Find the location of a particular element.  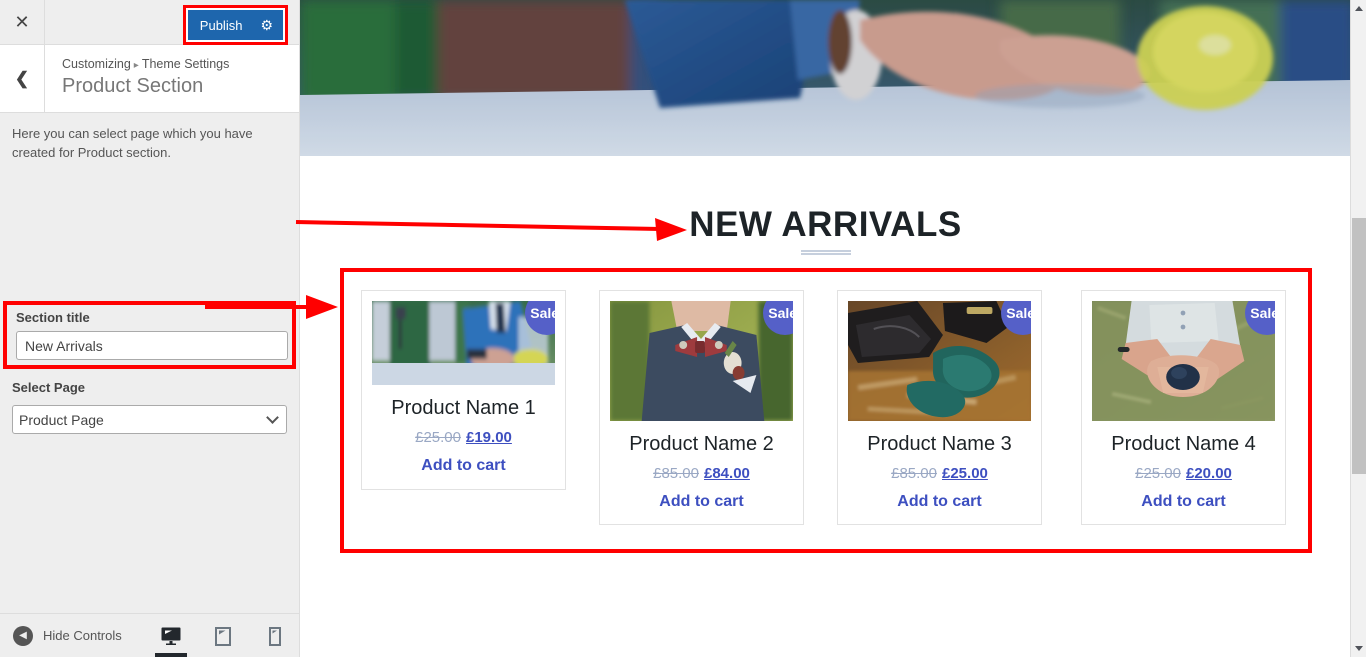

hide-controls-label: Hide Controls is located at coordinates (82, 635).